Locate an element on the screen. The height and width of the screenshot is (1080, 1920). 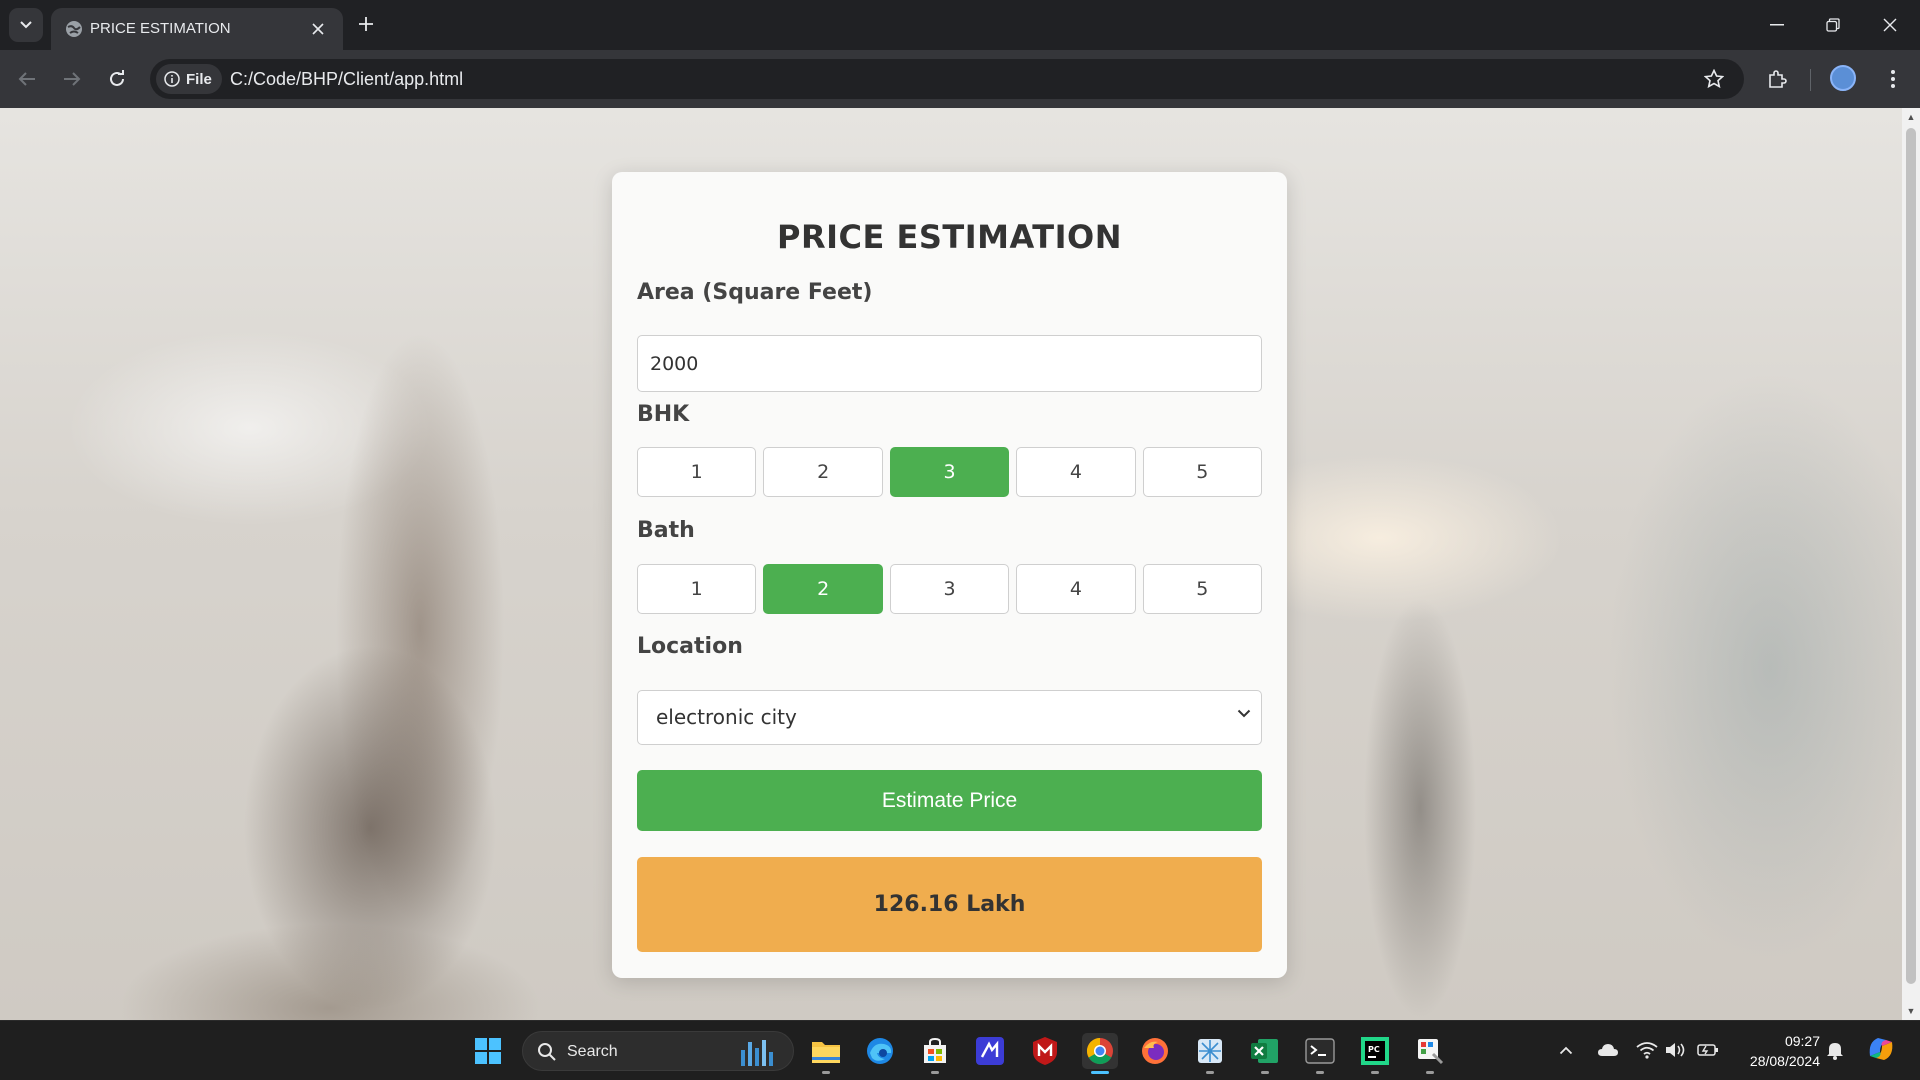
file-explorer-indicator is located at coordinates (826, 1072).